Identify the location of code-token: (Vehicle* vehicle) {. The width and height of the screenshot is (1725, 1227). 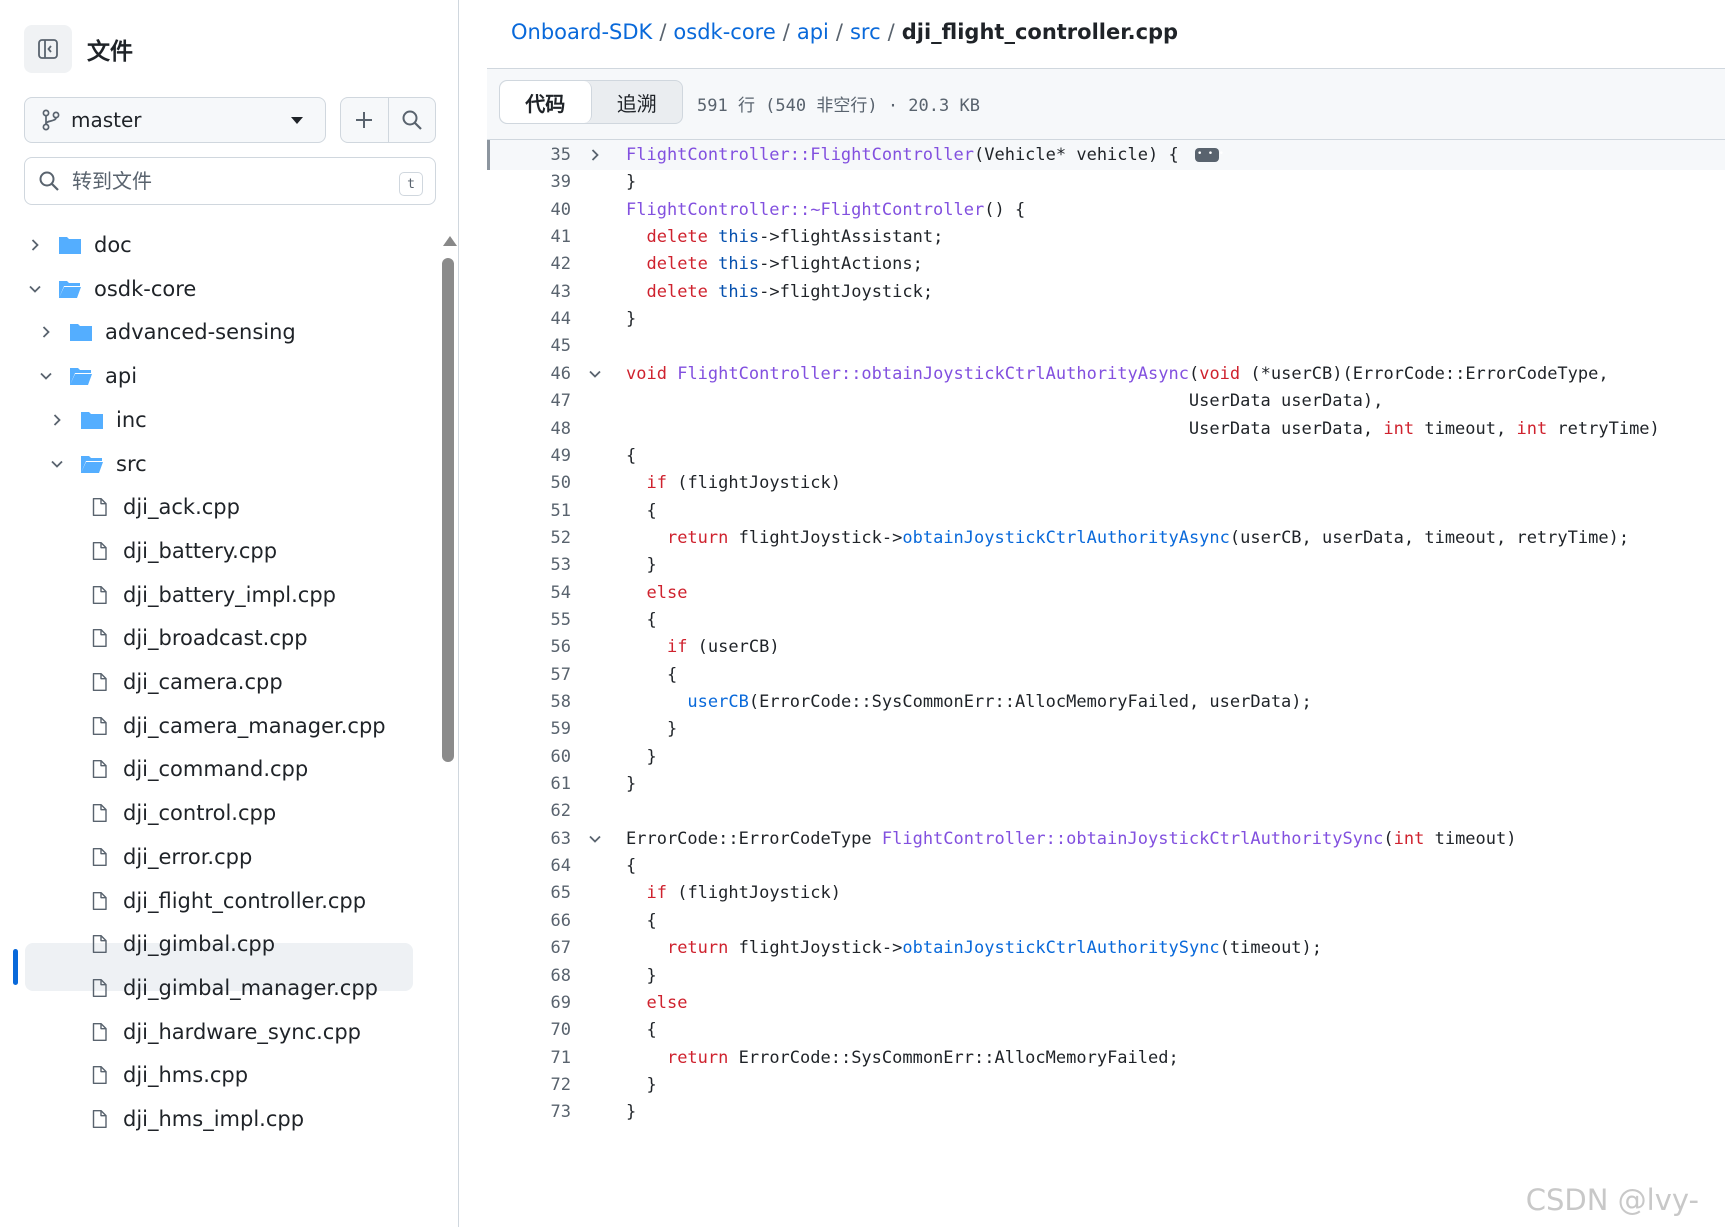
(1076, 155).